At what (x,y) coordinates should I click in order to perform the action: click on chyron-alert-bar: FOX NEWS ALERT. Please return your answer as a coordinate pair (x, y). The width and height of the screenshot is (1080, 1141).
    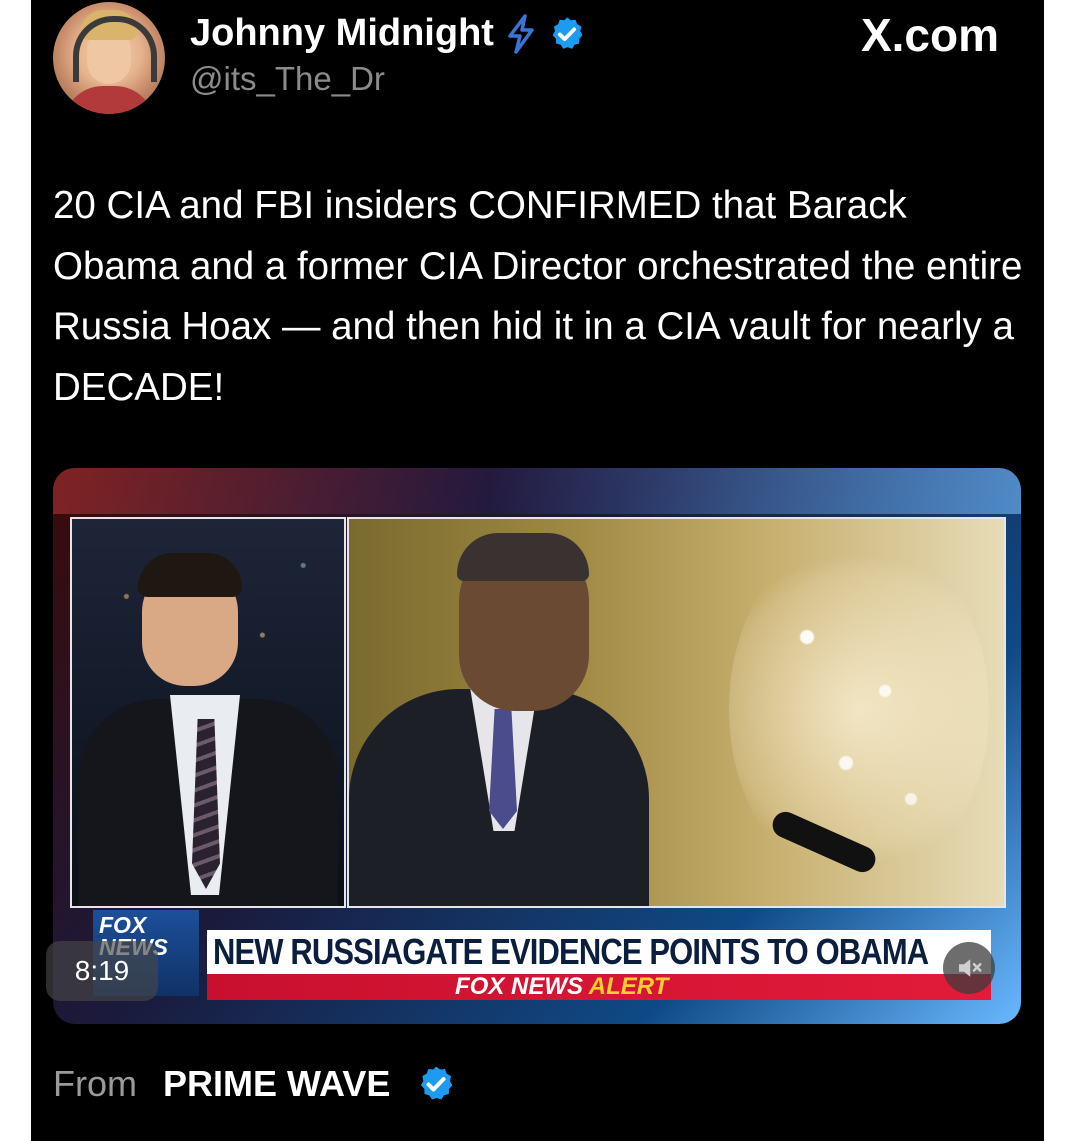
    Looking at the image, I should click on (599, 987).